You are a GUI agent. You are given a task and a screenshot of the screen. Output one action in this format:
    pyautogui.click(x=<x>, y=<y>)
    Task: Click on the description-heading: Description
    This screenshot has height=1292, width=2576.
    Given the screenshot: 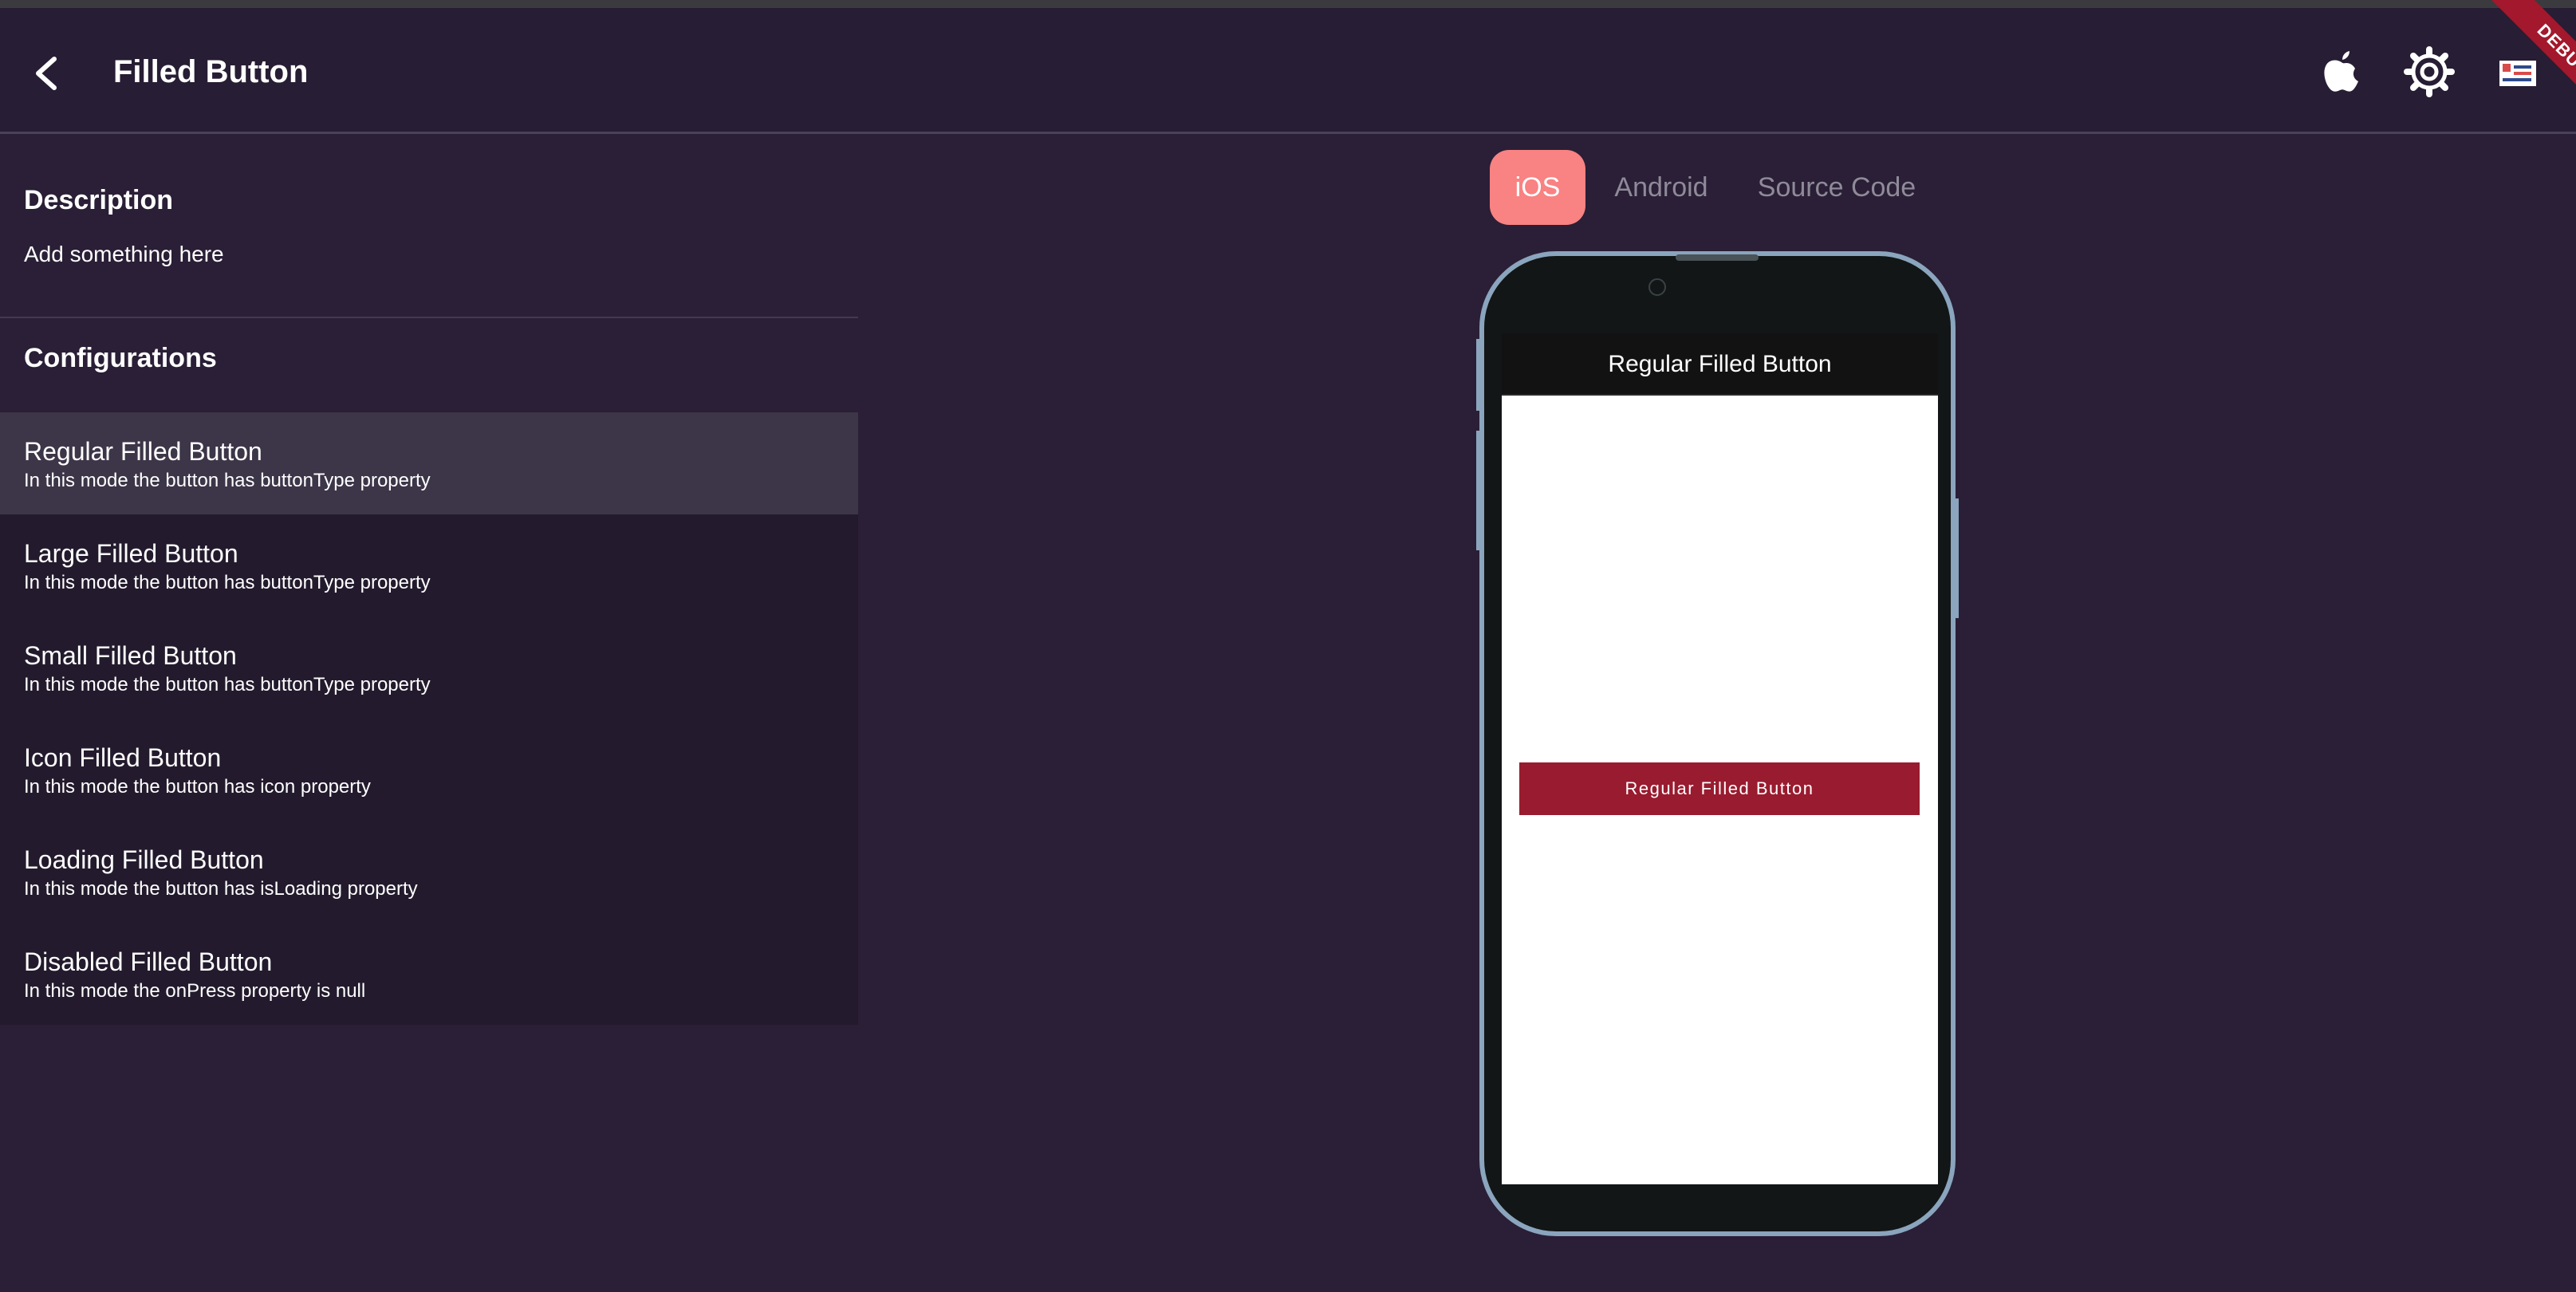 What is the action you would take?
    pyautogui.click(x=99, y=200)
    